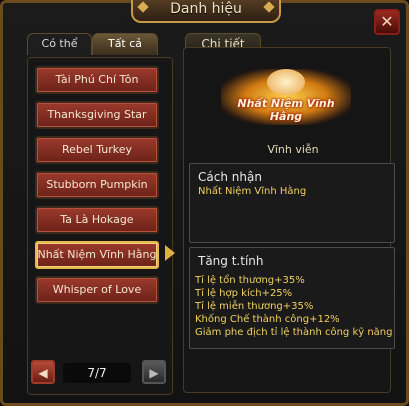  I want to click on title-item-thanksgiving-star: Thanksgiving Star, so click(97, 115).